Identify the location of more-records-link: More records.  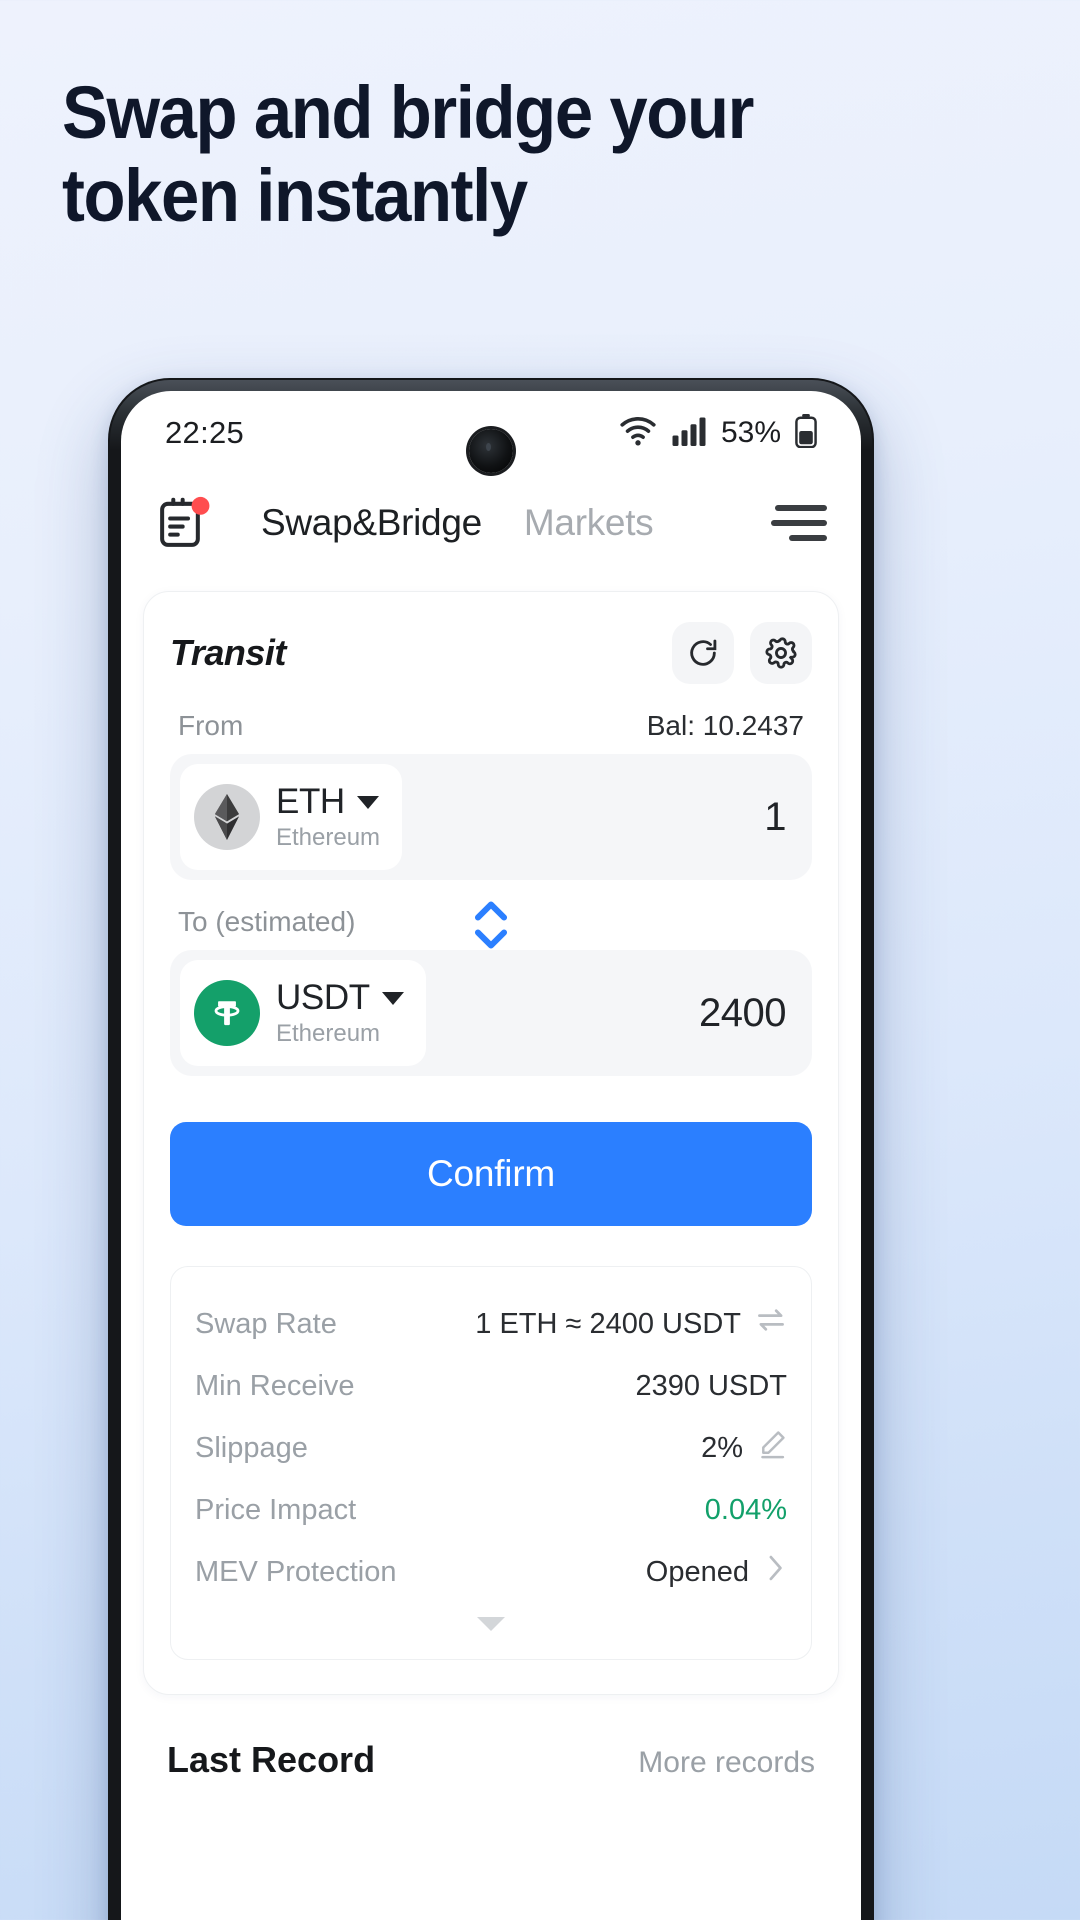
(726, 1763).